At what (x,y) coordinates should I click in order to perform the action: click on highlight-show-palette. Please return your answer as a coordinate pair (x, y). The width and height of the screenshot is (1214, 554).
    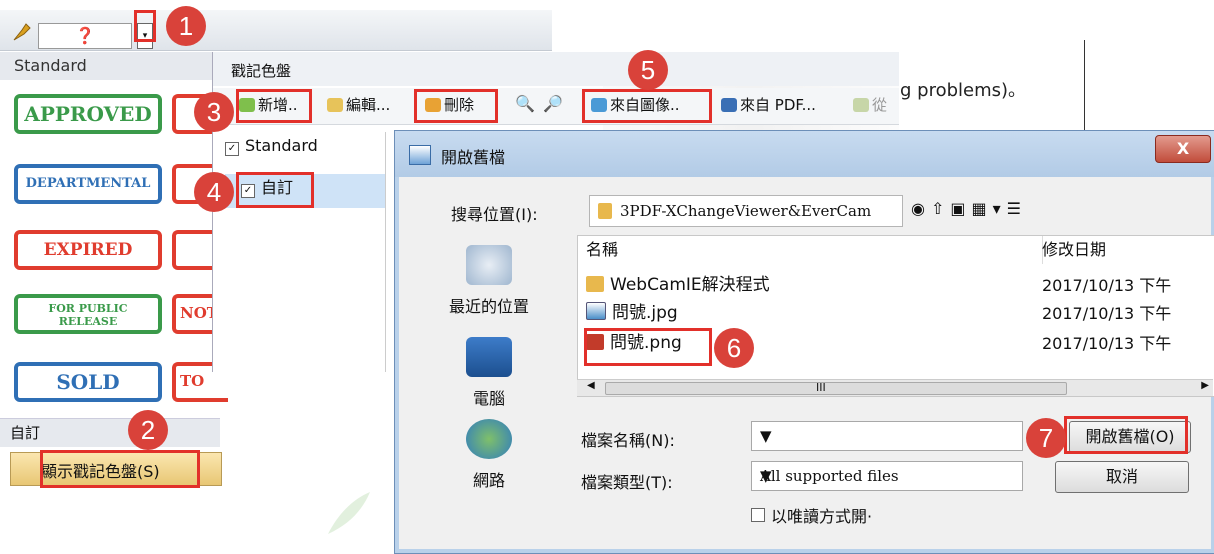
    Looking at the image, I should click on (120, 469).